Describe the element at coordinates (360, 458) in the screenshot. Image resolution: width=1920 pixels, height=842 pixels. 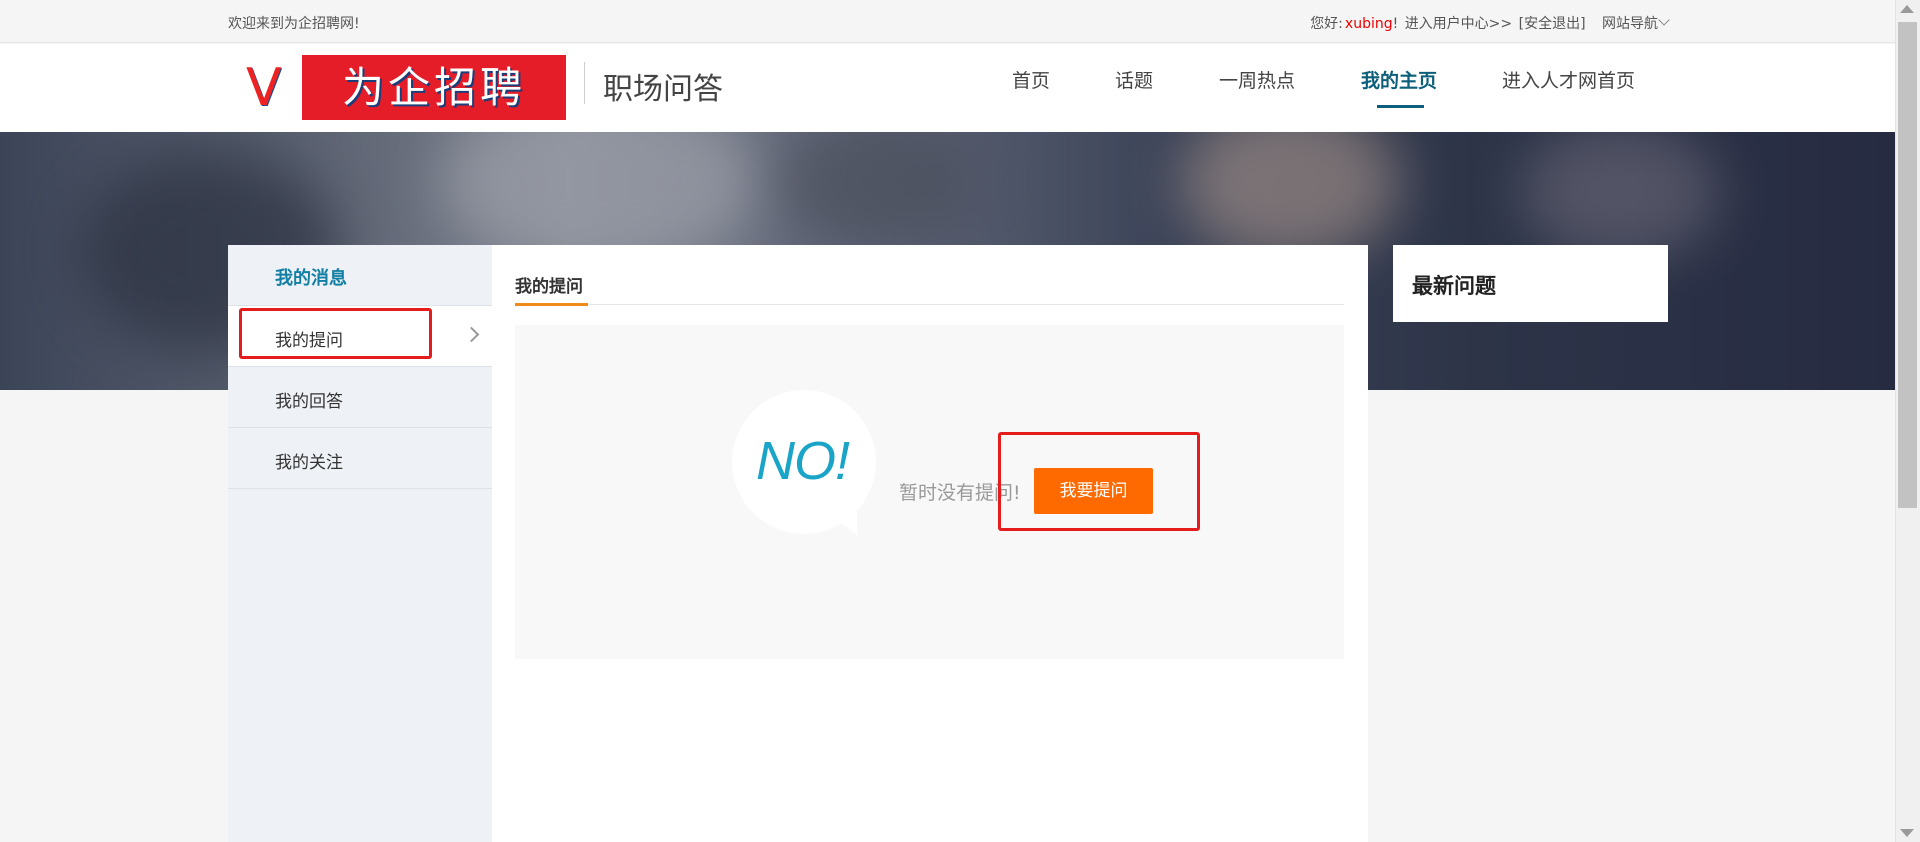
I see `sidebar-item-my-follows` at that location.